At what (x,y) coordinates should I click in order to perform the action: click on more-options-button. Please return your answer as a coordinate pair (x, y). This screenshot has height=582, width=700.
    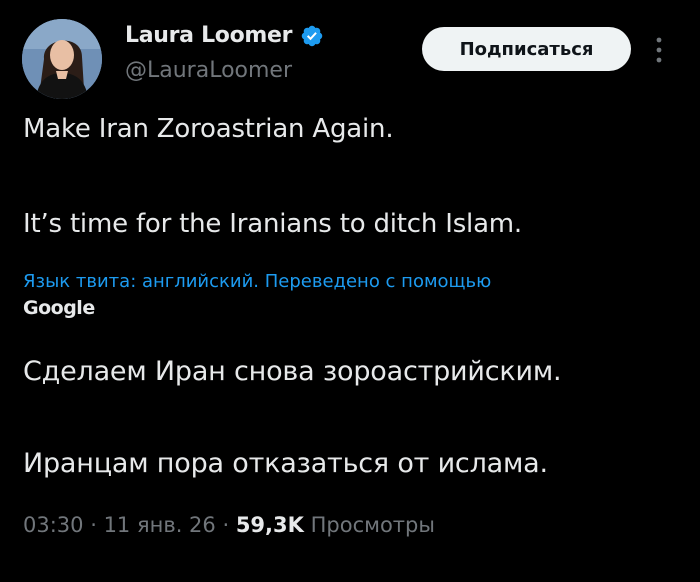
    Looking at the image, I should click on (659, 50).